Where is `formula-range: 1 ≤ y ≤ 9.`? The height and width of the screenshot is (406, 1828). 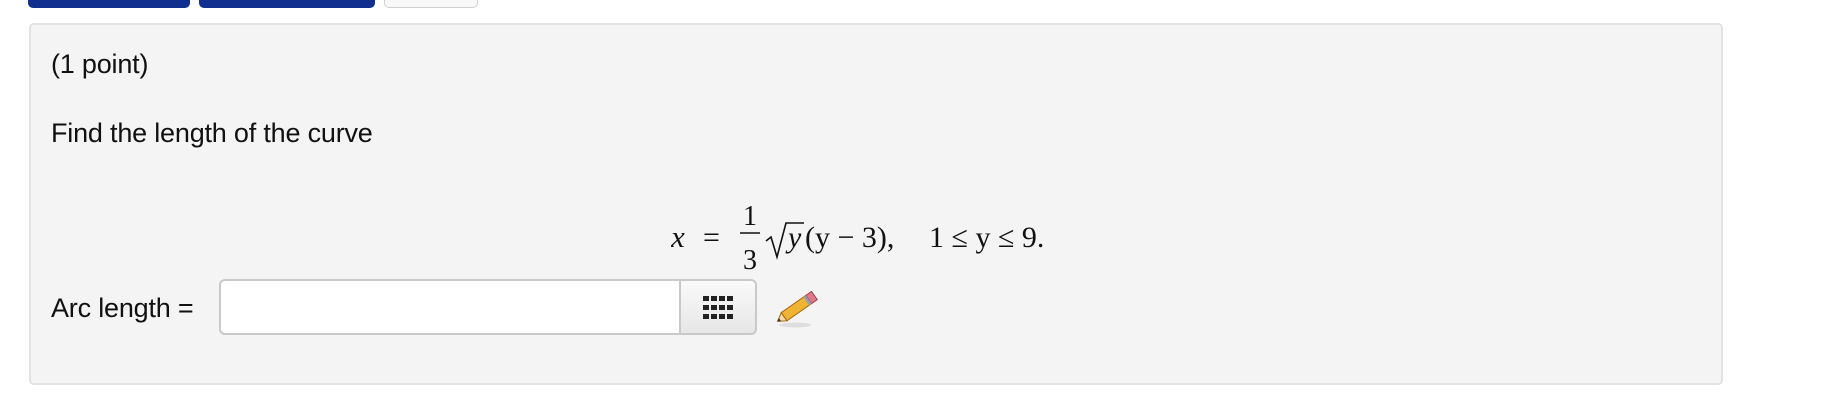 formula-range: 1 ≤ y ≤ 9. is located at coordinates (986, 237).